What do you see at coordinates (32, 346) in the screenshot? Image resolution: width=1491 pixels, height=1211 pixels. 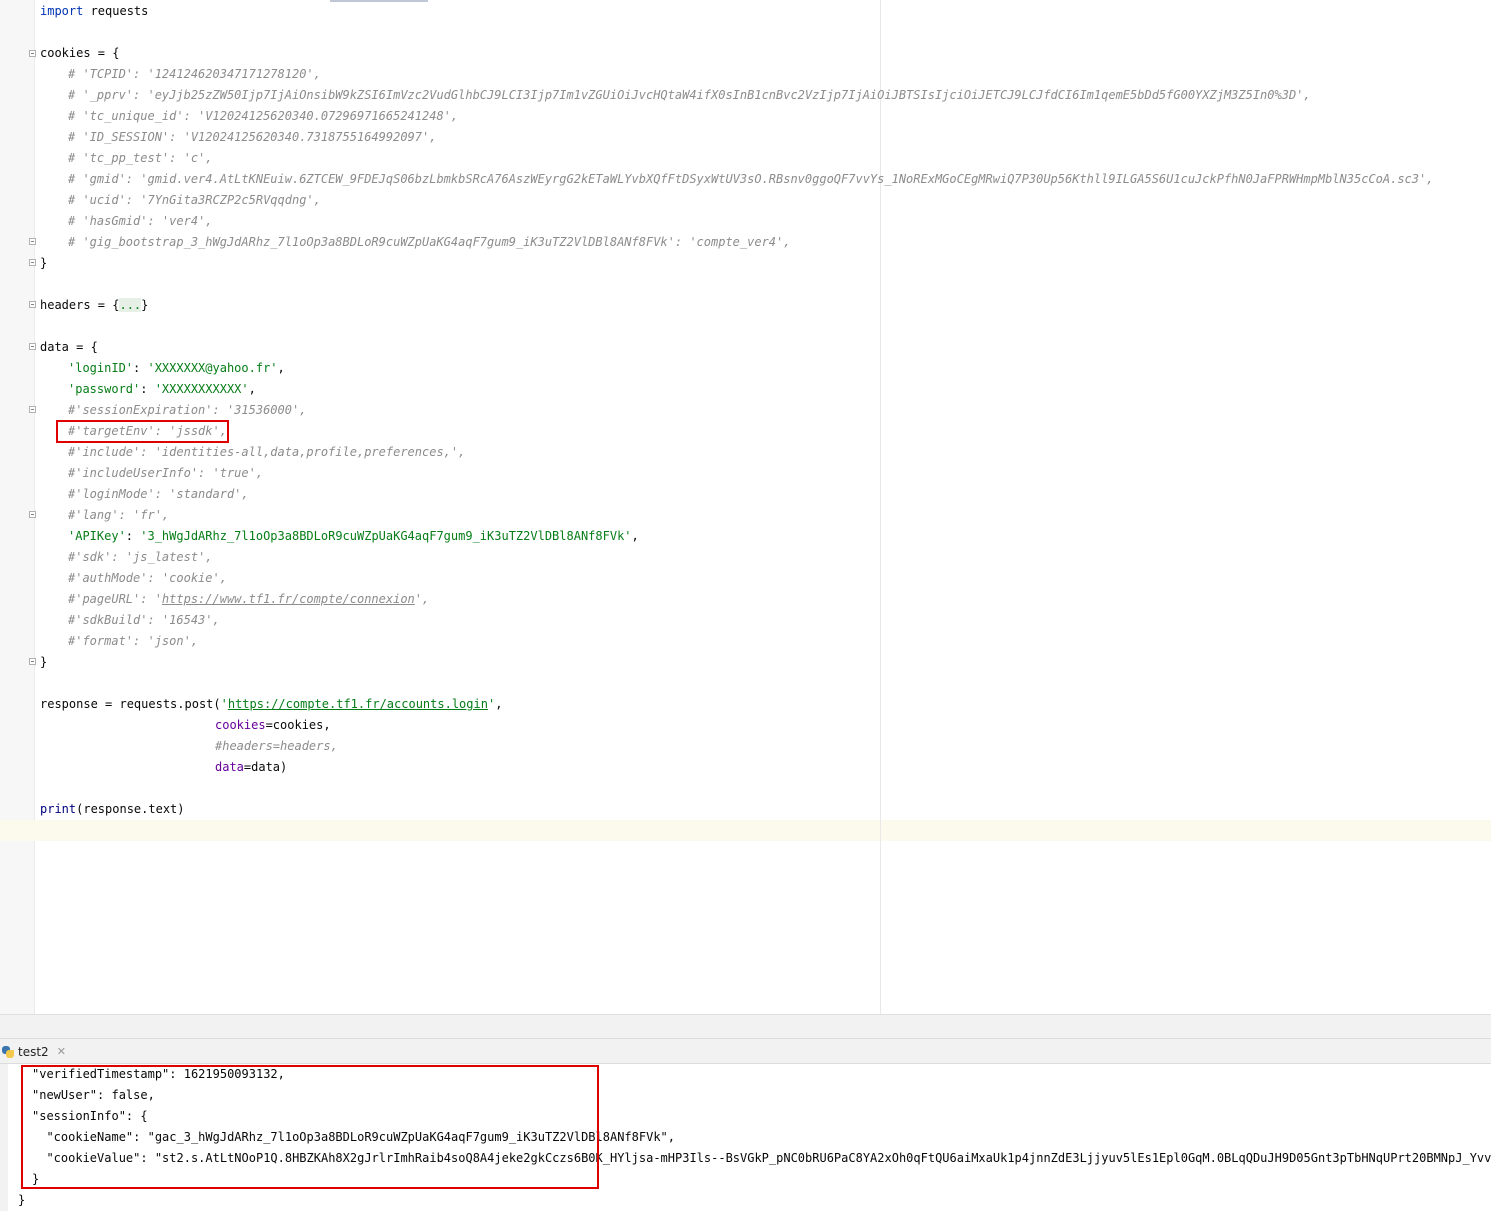 I see `fold-toggle-data` at bounding box center [32, 346].